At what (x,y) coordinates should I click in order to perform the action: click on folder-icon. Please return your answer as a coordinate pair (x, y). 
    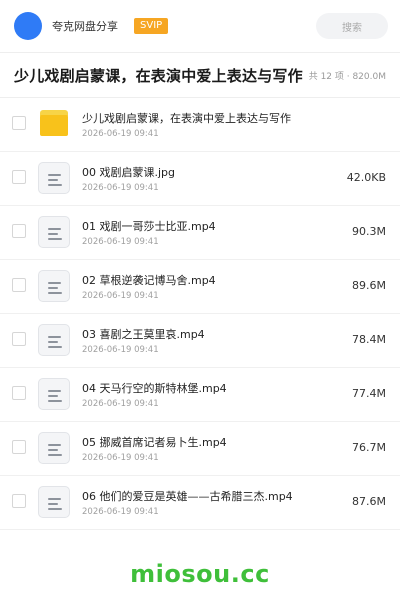
    Looking at the image, I should click on (54, 124).